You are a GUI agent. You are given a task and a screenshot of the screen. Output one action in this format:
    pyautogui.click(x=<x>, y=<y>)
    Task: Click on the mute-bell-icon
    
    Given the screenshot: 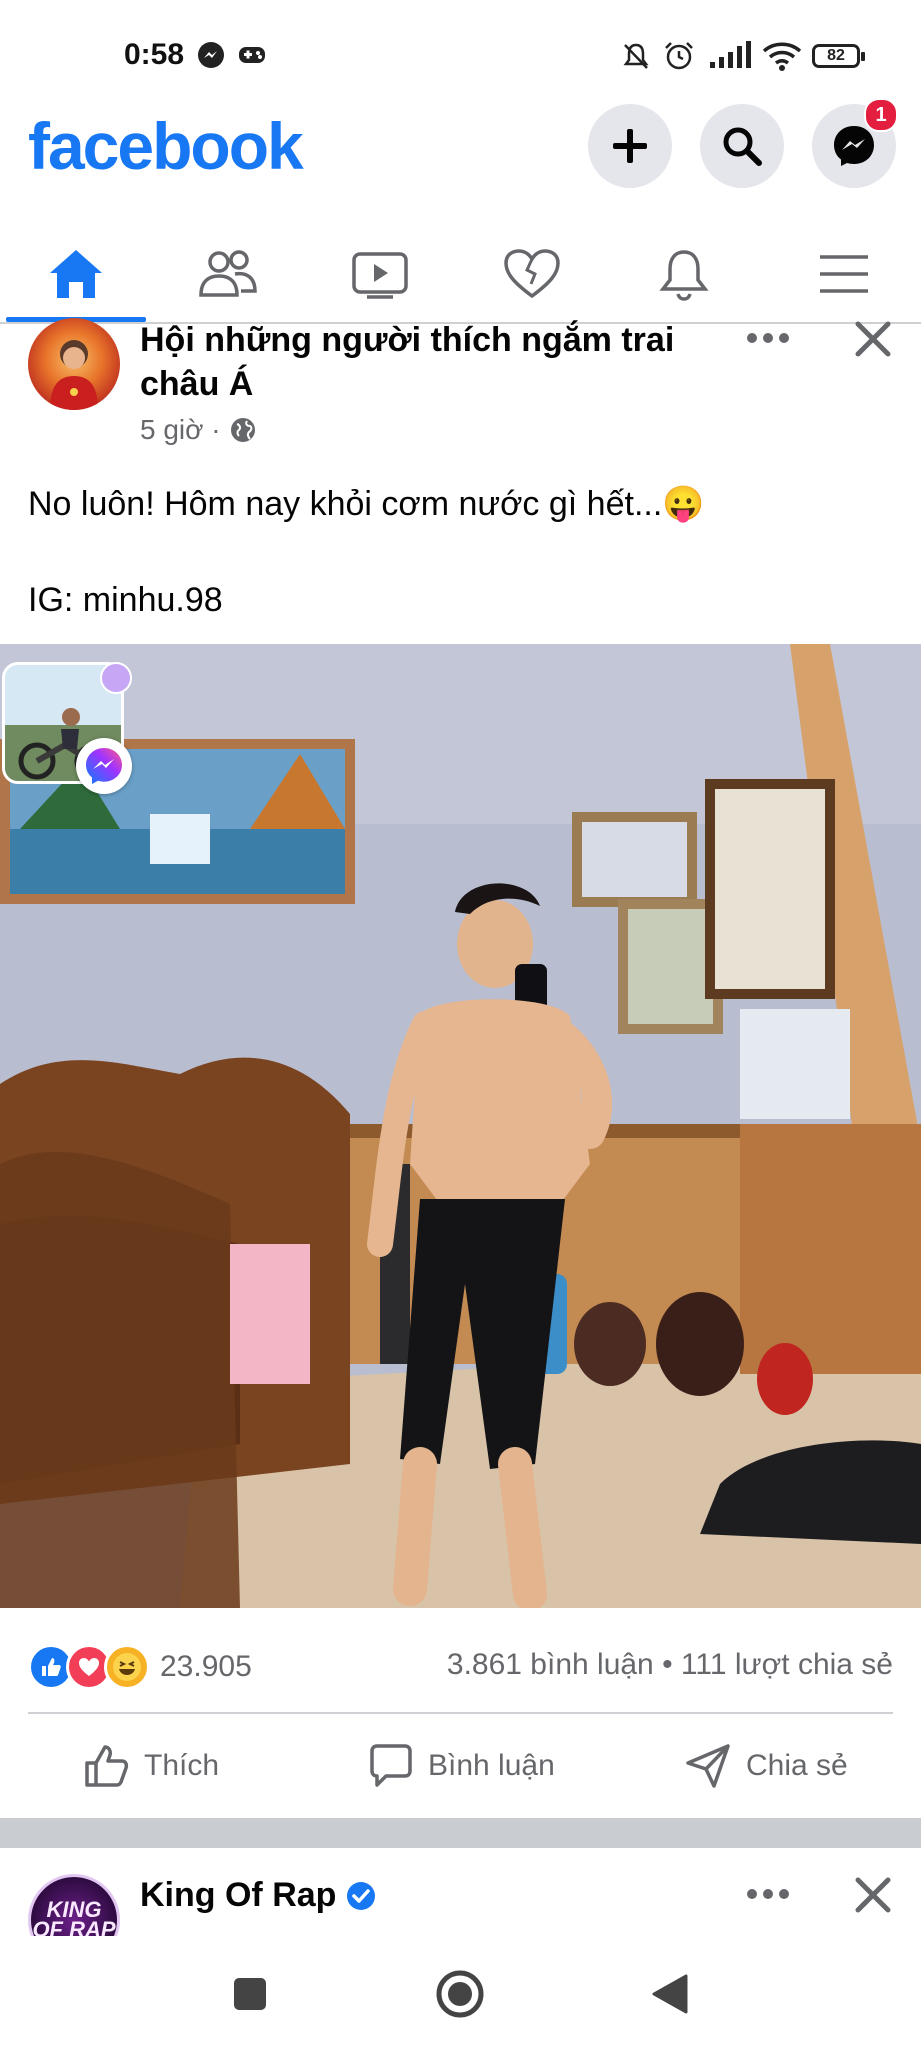 What is the action you would take?
    pyautogui.click(x=636, y=58)
    